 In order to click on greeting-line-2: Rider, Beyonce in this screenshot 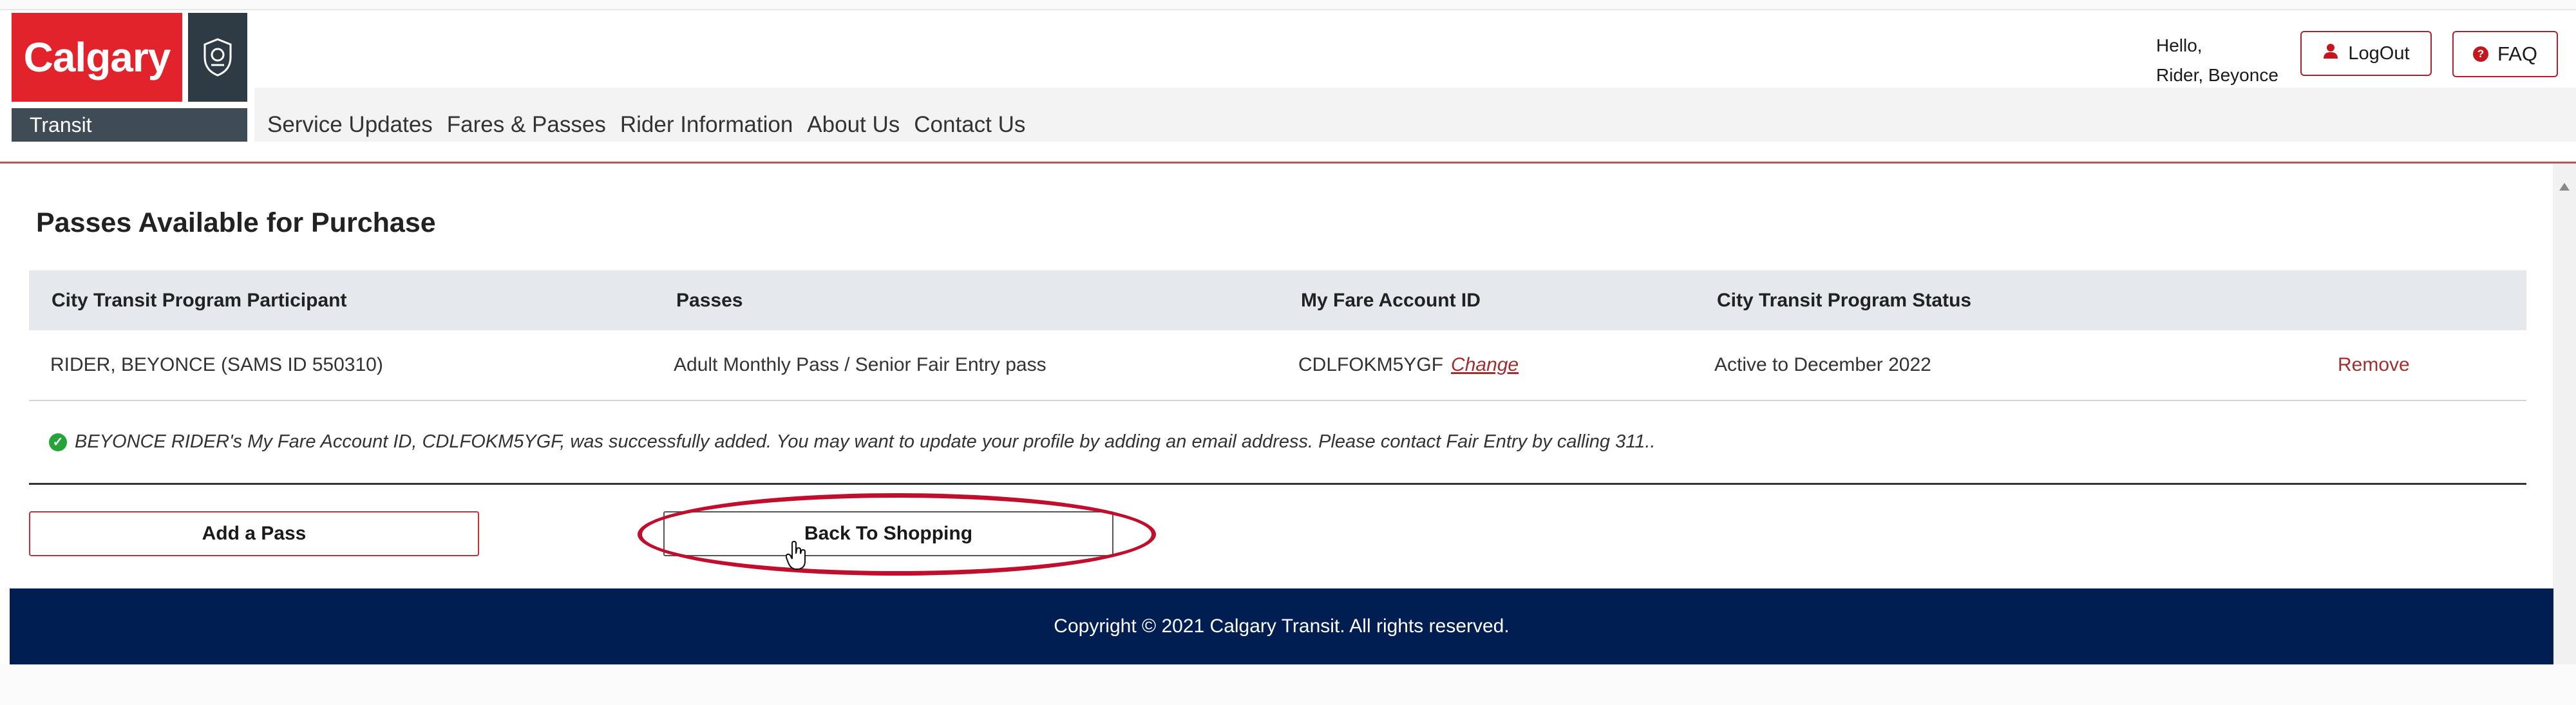, I will do `click(2217, 75)`.